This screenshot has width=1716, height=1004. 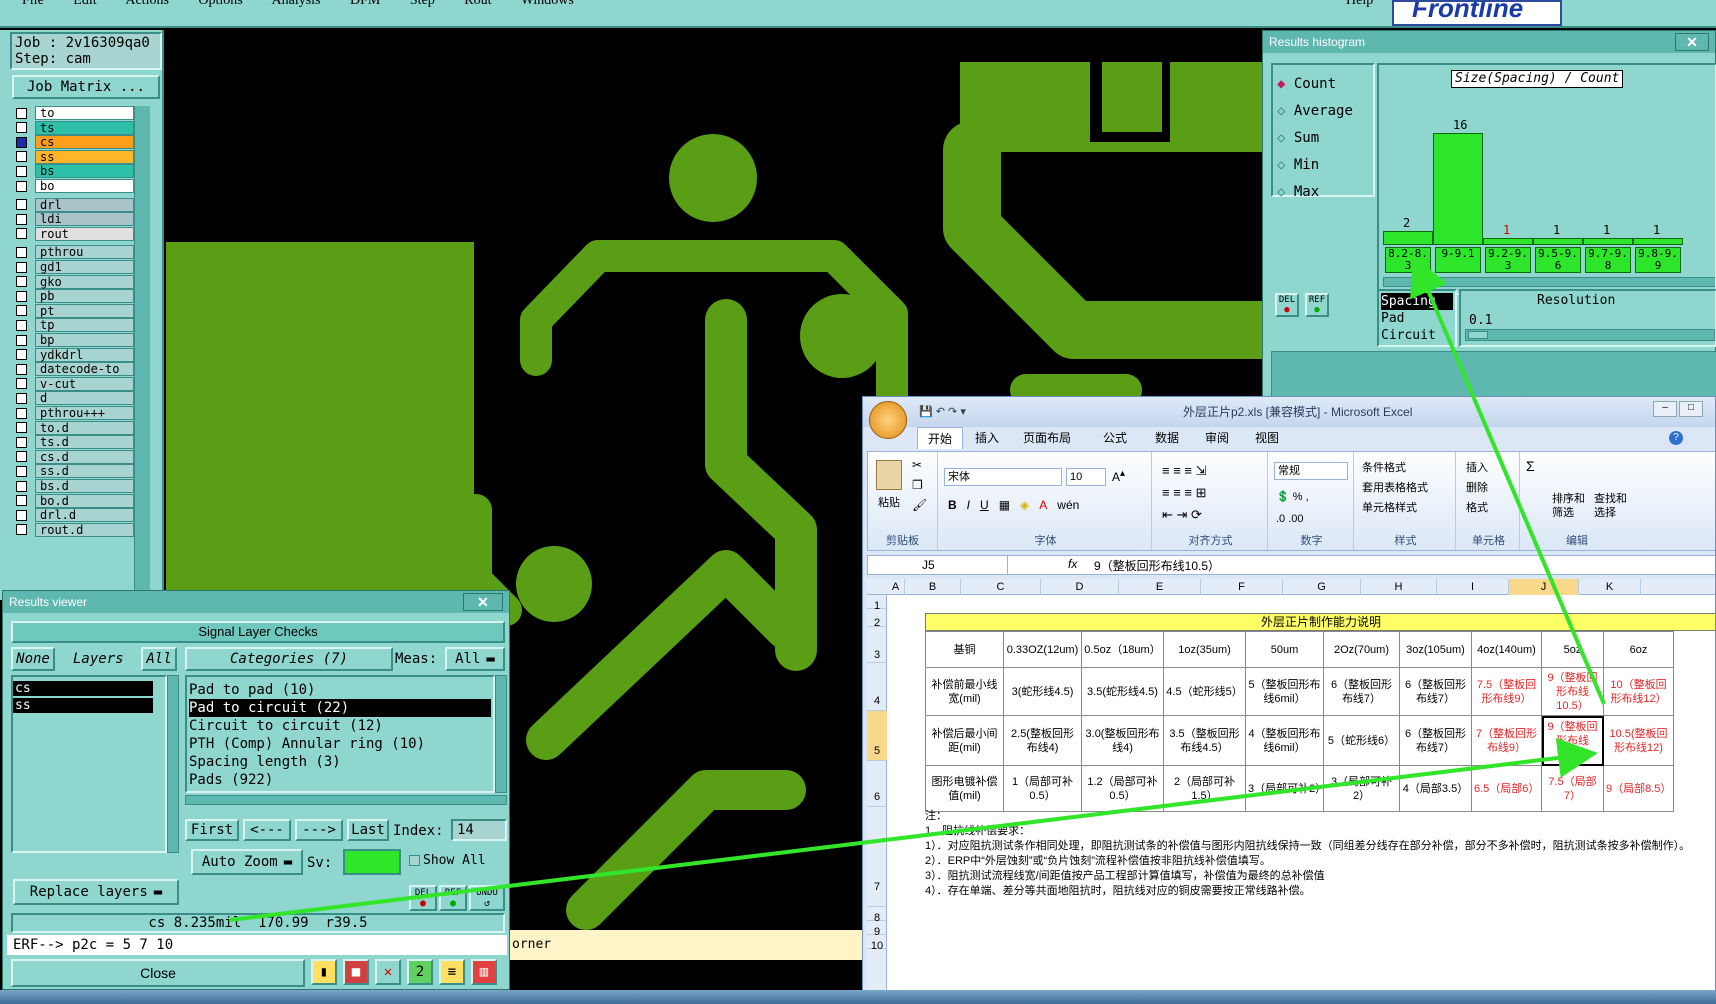 I want to click on menu-help: Help, so click(x=1359, y=4).